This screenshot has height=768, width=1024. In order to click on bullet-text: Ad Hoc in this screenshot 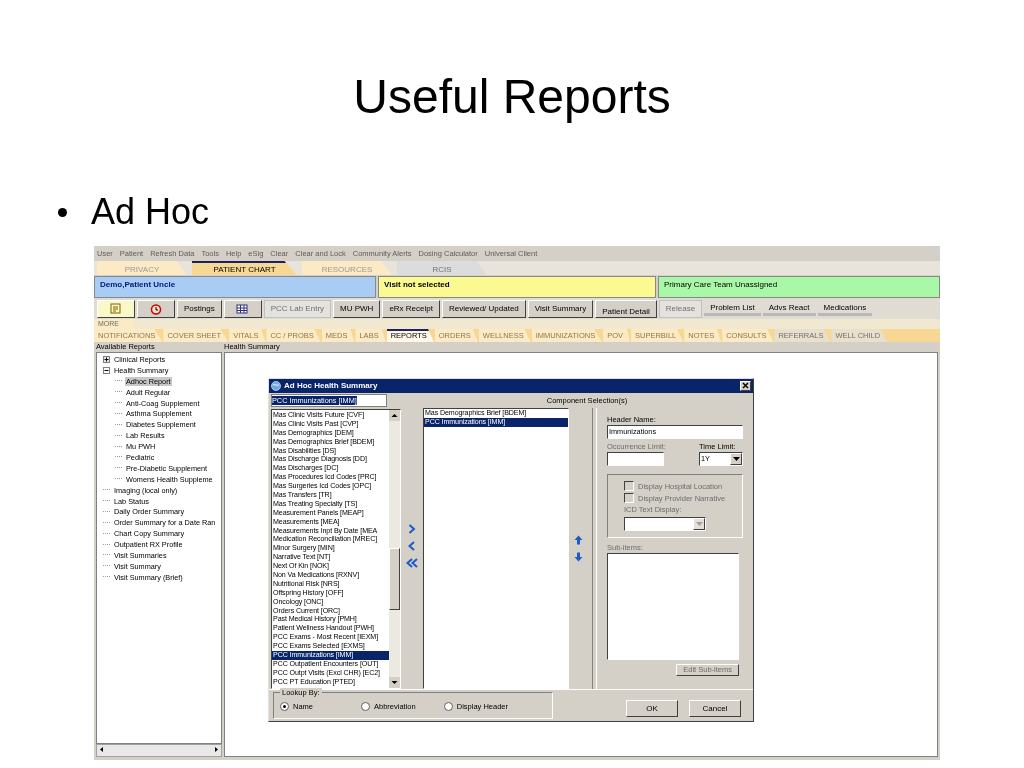, I will do `click(150, 212)`.